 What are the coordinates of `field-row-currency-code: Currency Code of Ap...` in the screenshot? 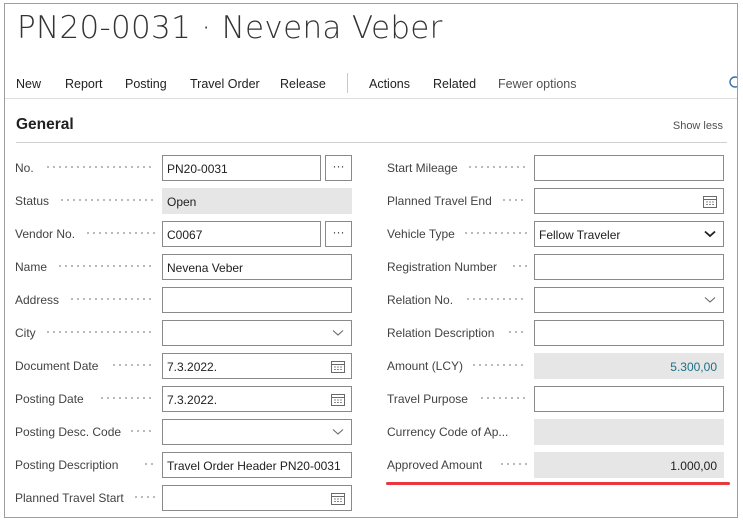 It's located at (557, 432).